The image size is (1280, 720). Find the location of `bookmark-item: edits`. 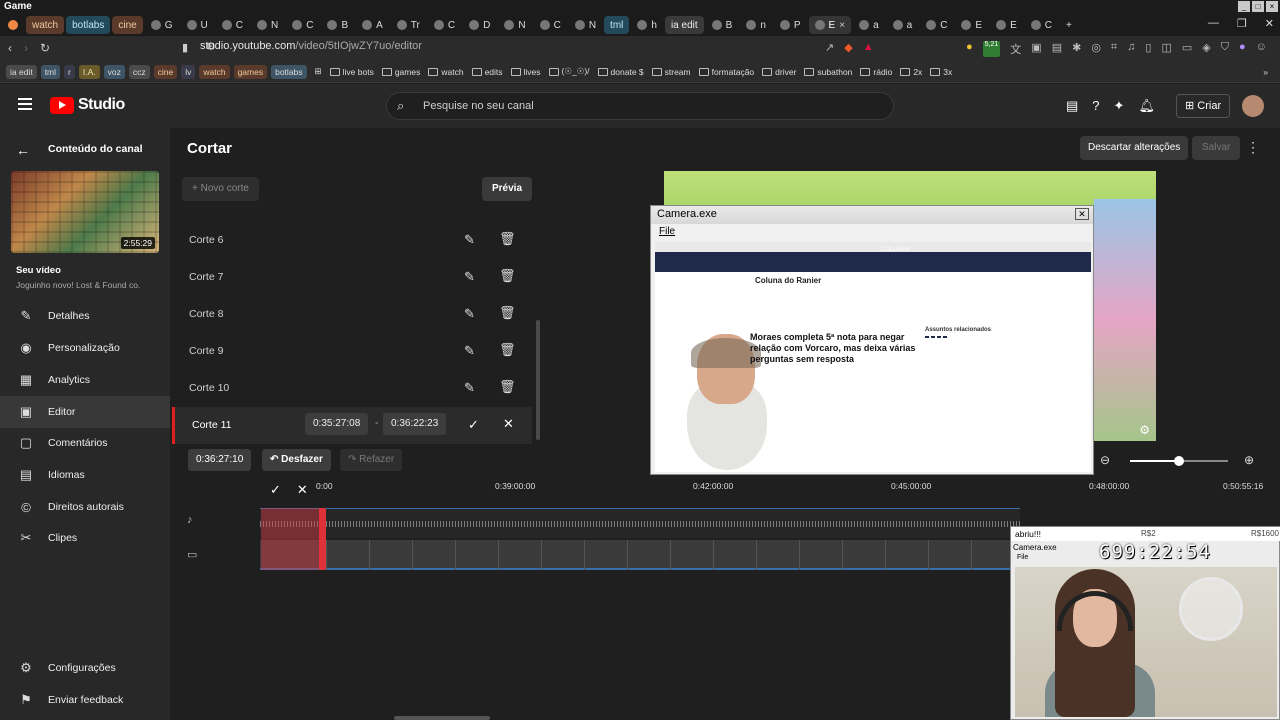

bookmark-item: edits is located at coordinates (487, 72).